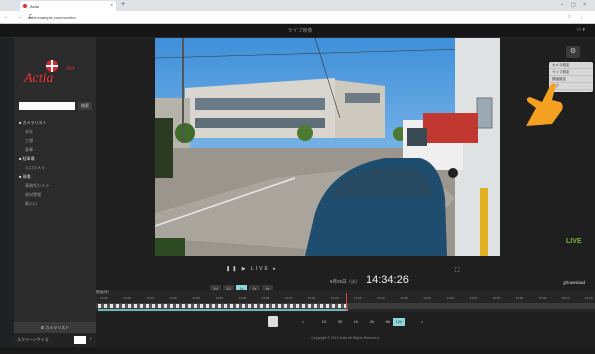 Image resolution: width=595 pixels, height=354 pixels. What do you see at coordinates (91, 339) in the screenshot?
I see `next-arrow-icon: ›` at bounding box center [91, 339].